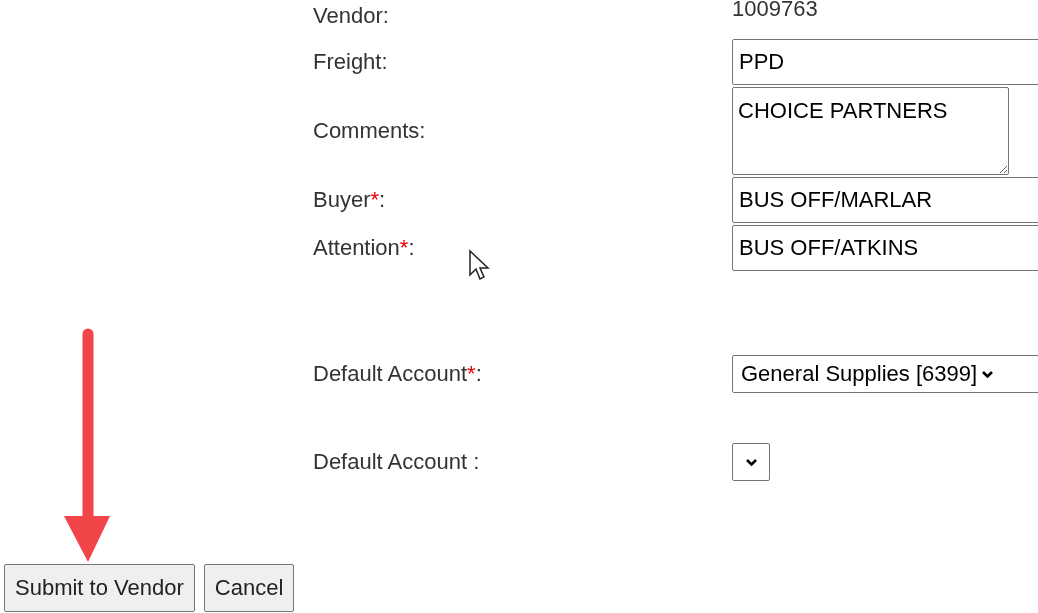 The image size is (1038, 613). I want to click on text-field: BUS OFF/ATKINS, so click(885, 248).